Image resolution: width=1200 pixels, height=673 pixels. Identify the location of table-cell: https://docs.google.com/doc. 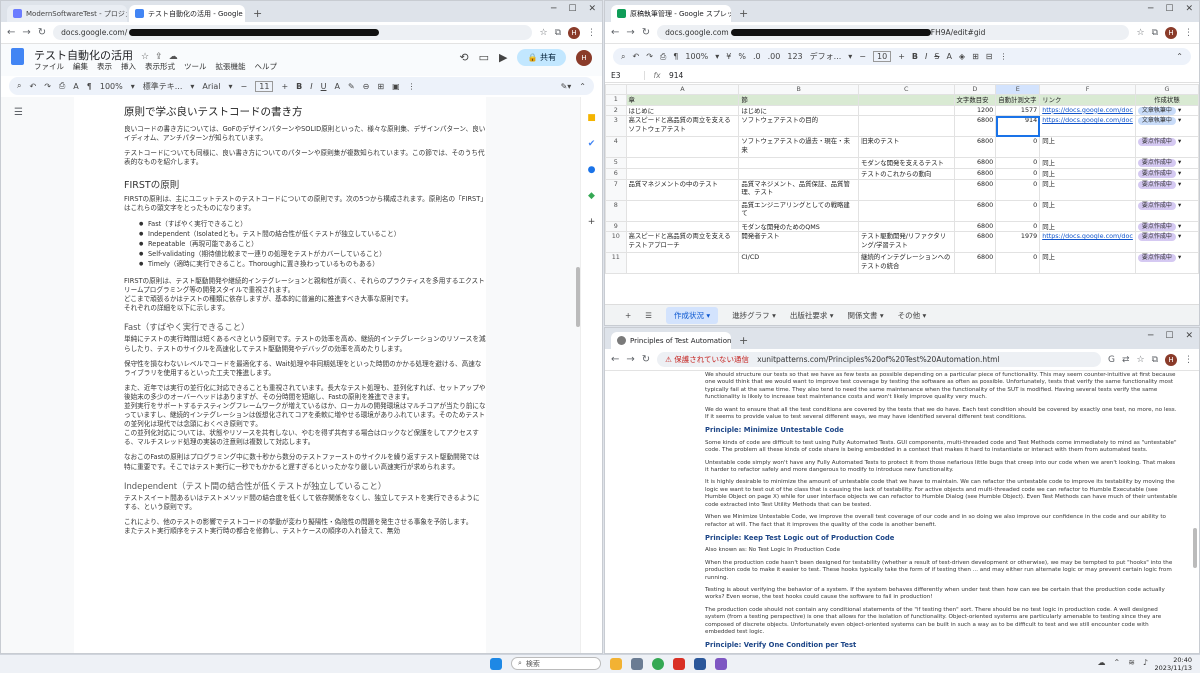
(1087, 126).